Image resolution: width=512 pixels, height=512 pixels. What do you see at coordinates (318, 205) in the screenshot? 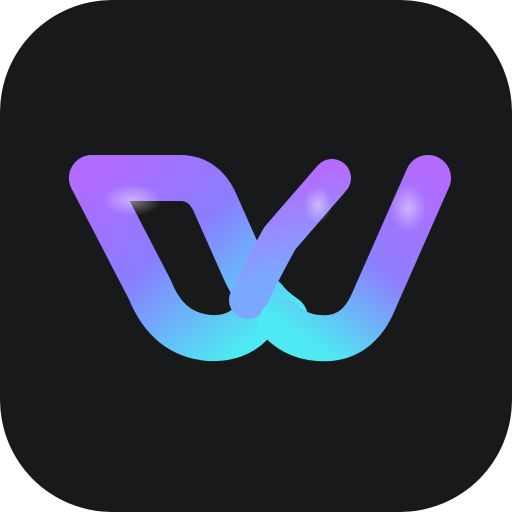
I see `w-highlight-middle` at bounding box center [318, 205].